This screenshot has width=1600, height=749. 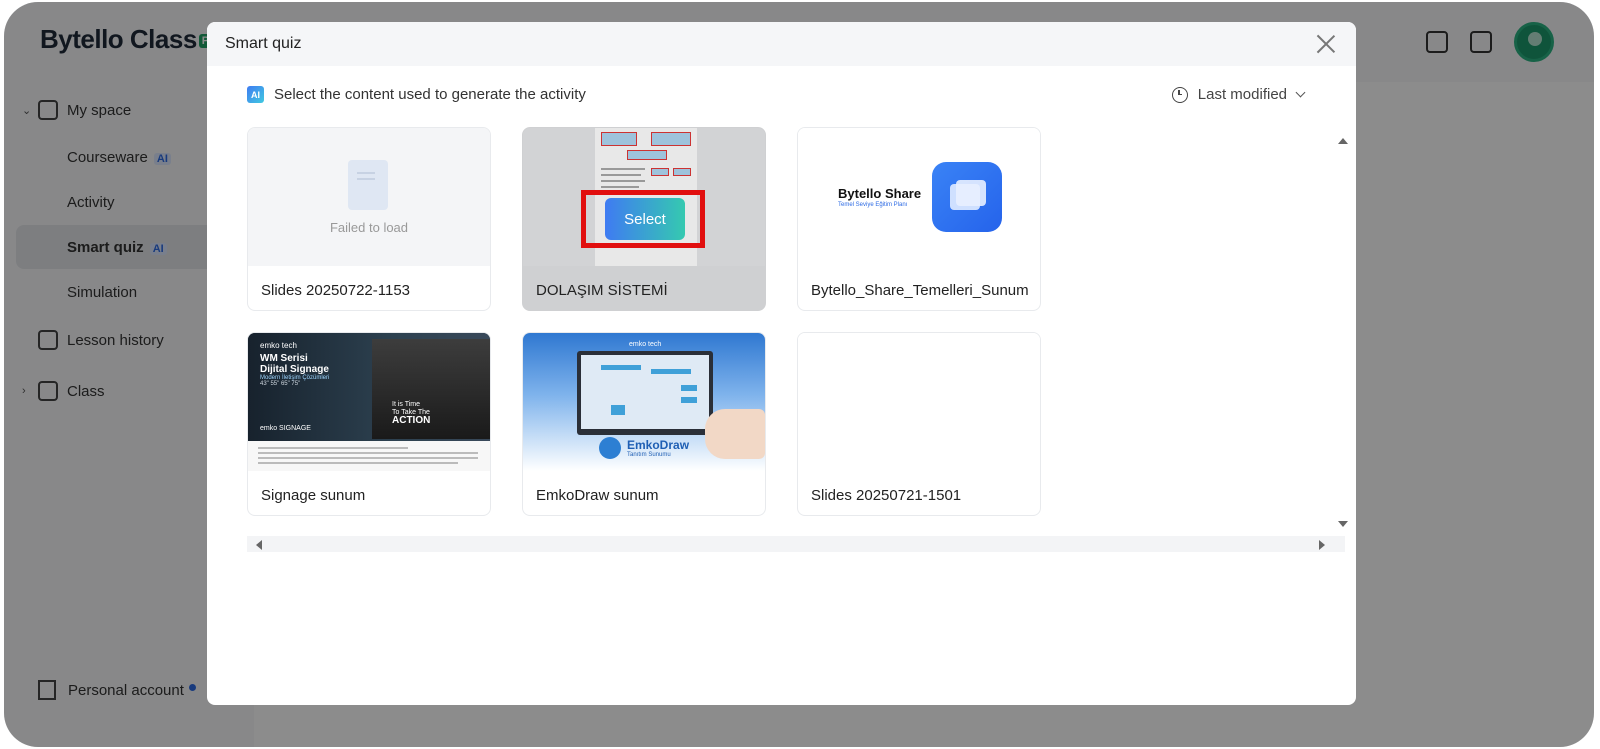 I want to click on card-title: Bytello_Share_Temelleri_Sunum, so click(x=920, y=290).